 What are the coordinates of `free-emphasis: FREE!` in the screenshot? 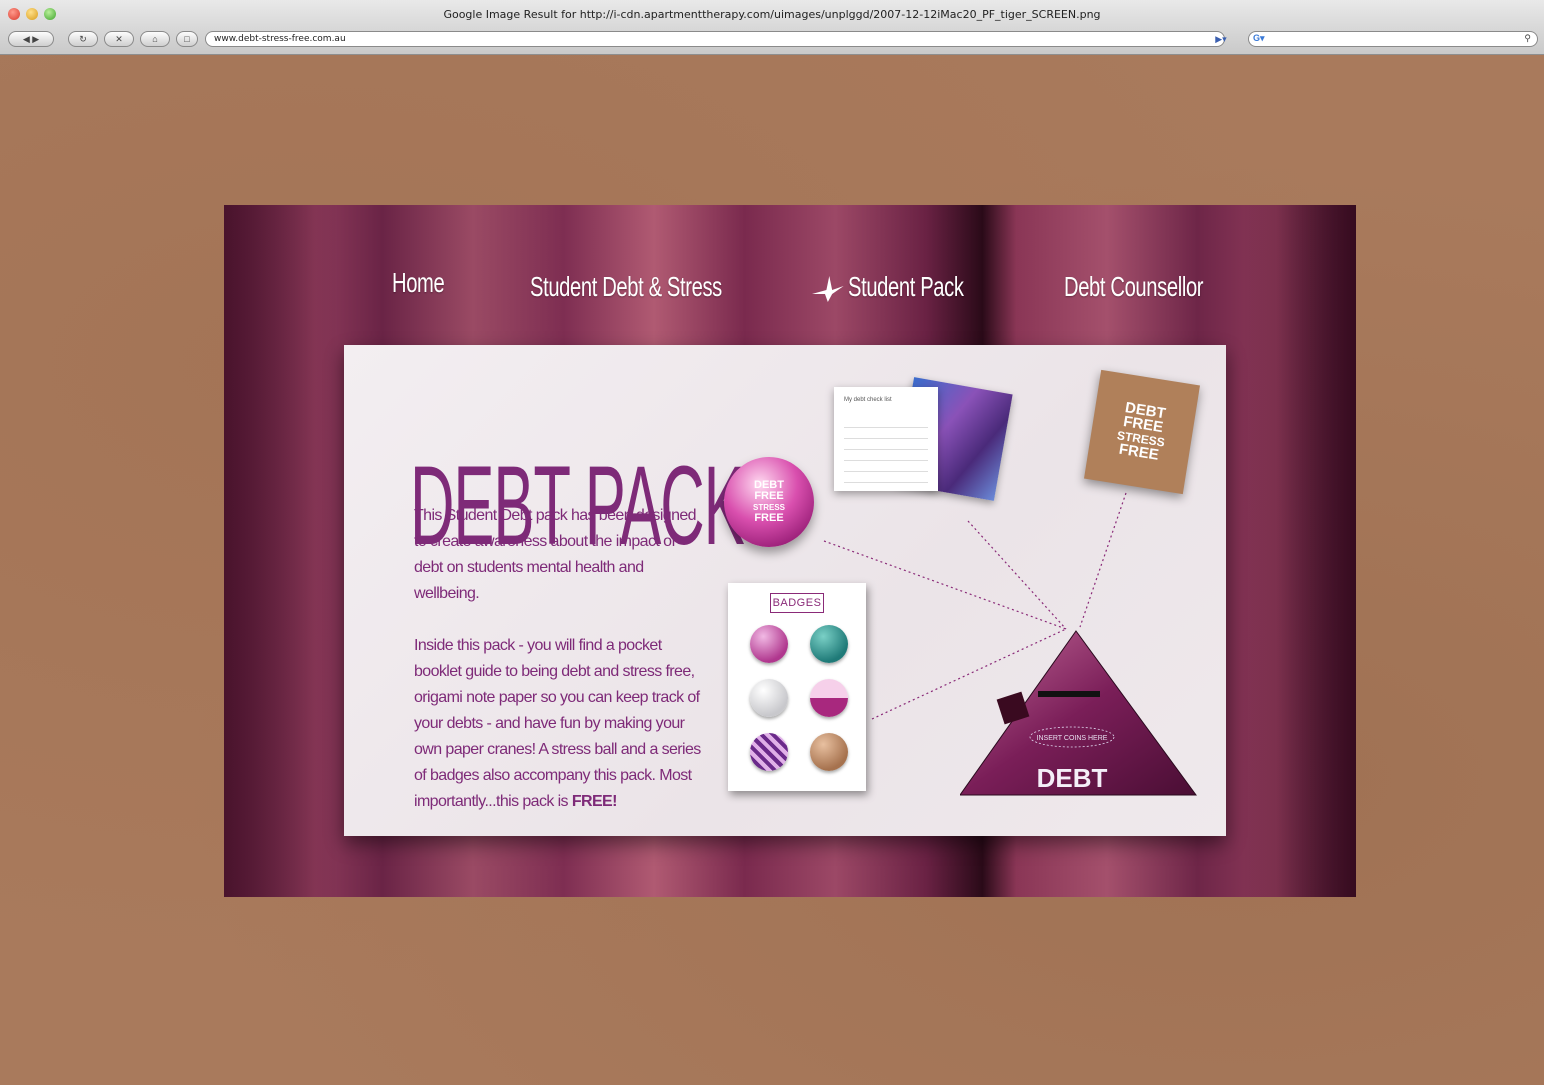 It's located at (594, 801).